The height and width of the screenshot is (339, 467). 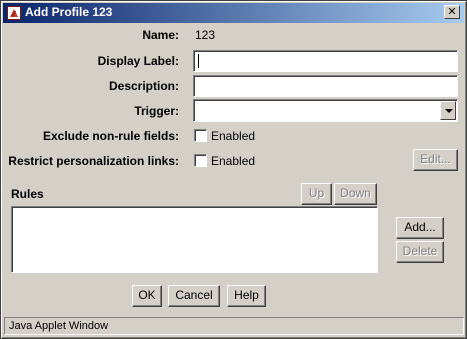 What do you see at coordinates (198, 61) in the screenshot?
I see `text-caret` at bounding box center [198, 61].